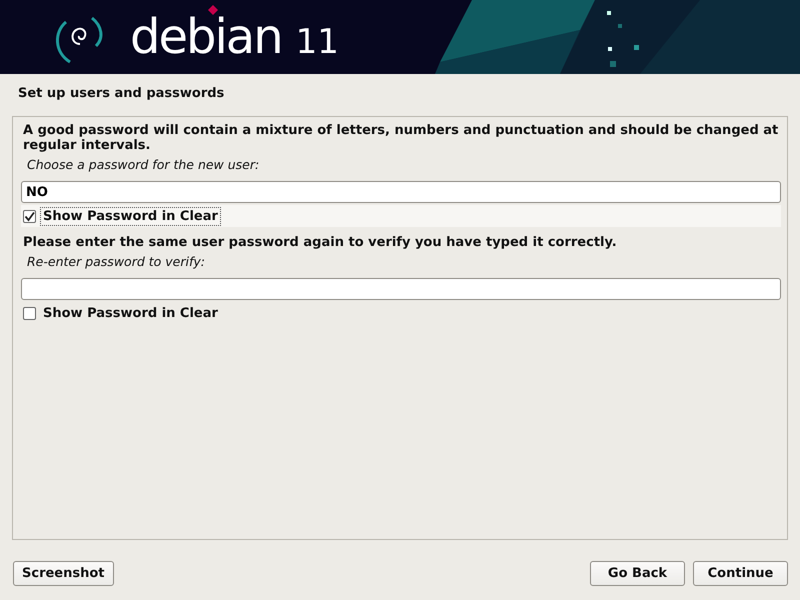  What do you see at coordinates (206, 37) in the screenshot?
I see `logo-wordmark: debian` at bounding box center [206, 37].